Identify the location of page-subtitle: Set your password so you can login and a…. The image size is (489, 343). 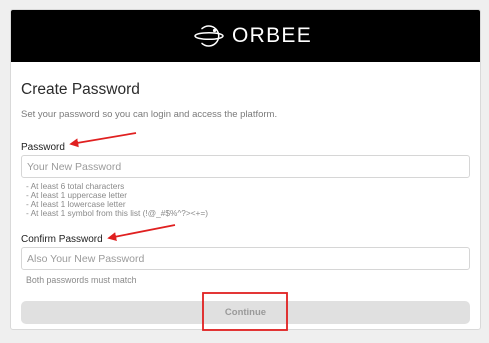
(149, 114).